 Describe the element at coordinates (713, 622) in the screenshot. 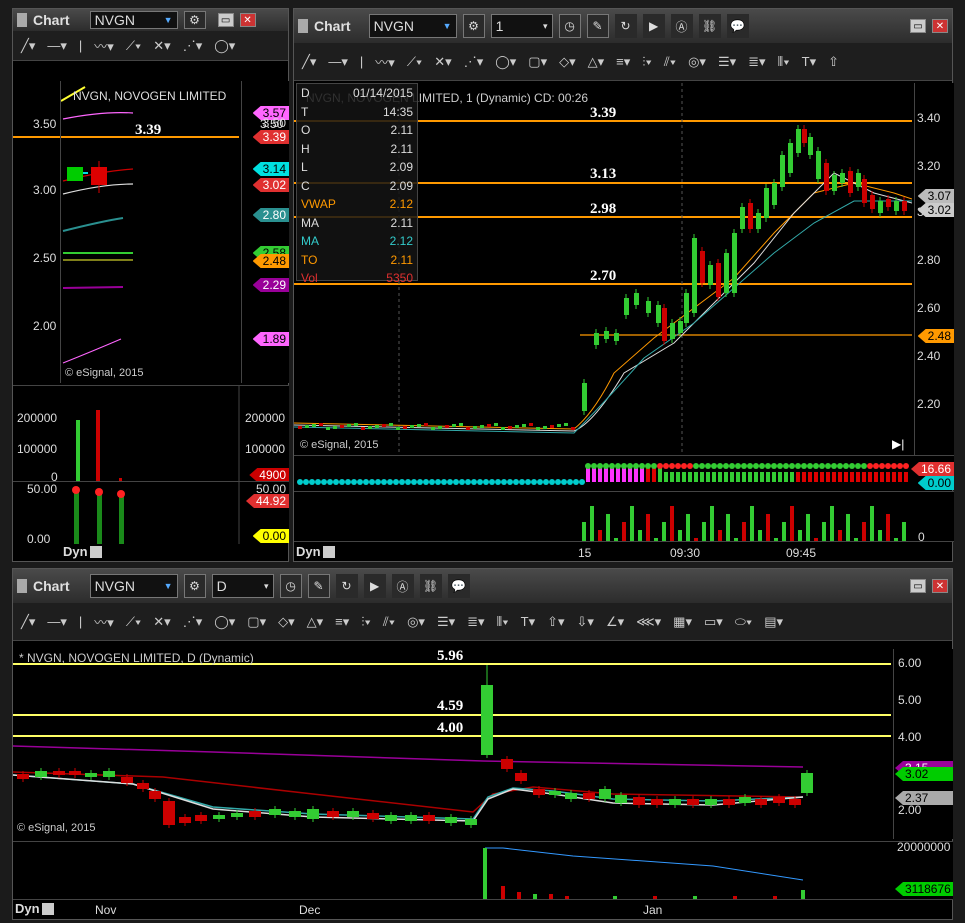

I see `mob-tool-icon: ▭▾` at that location.